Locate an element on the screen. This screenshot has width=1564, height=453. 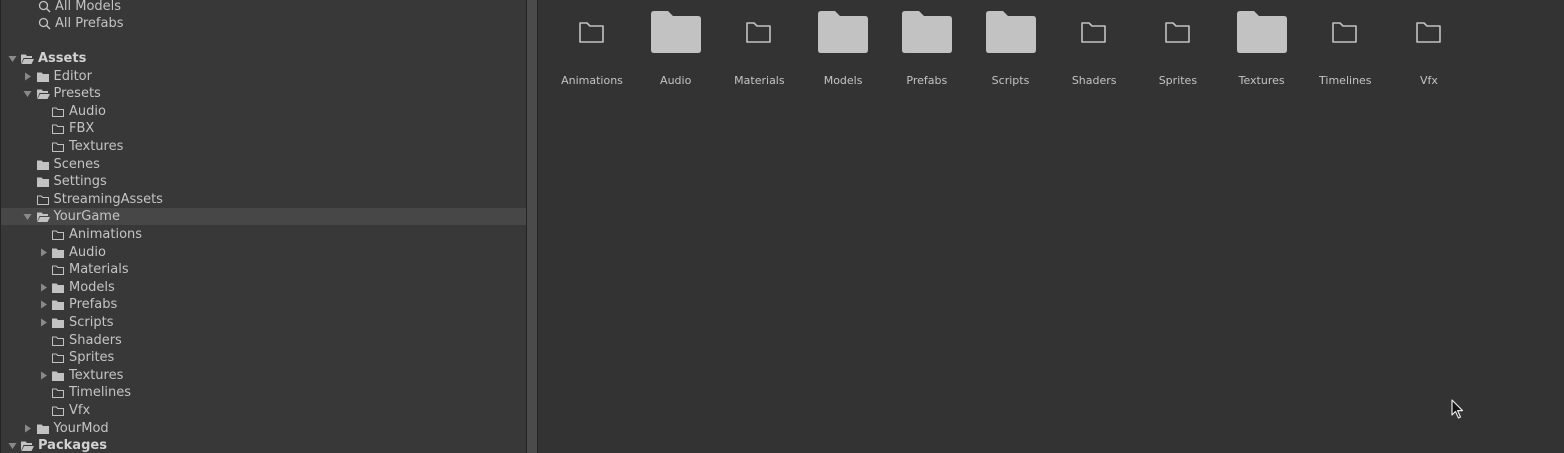
asset-tile-audio: Audio is located at coordinates (676, 48).